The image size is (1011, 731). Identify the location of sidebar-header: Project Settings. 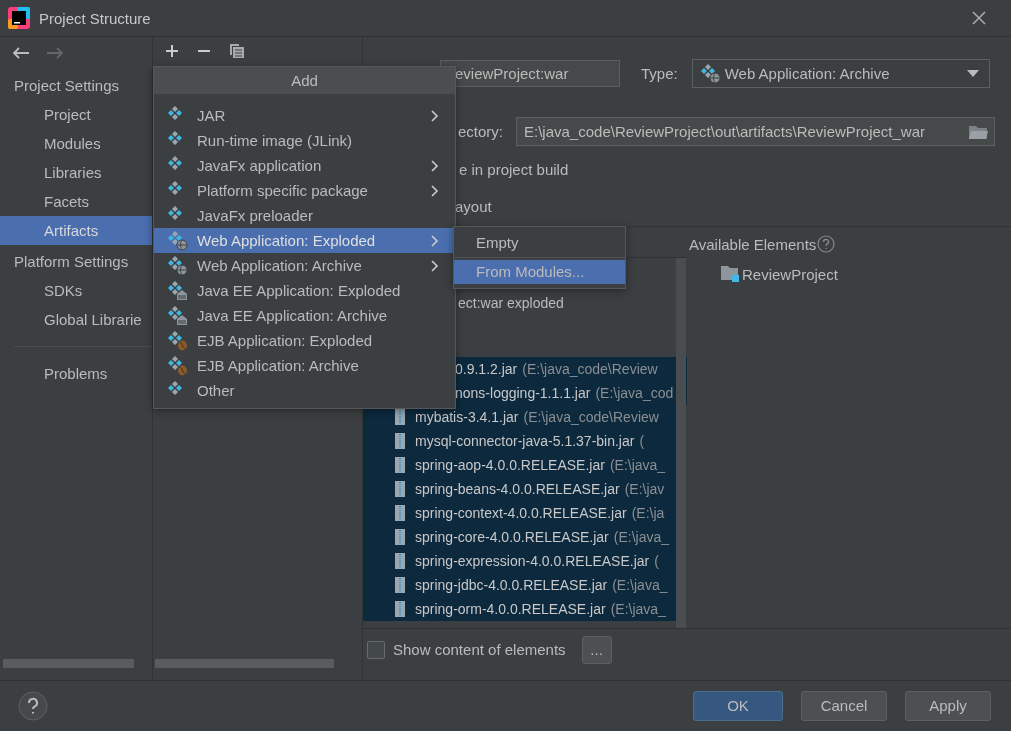
(67, 86).